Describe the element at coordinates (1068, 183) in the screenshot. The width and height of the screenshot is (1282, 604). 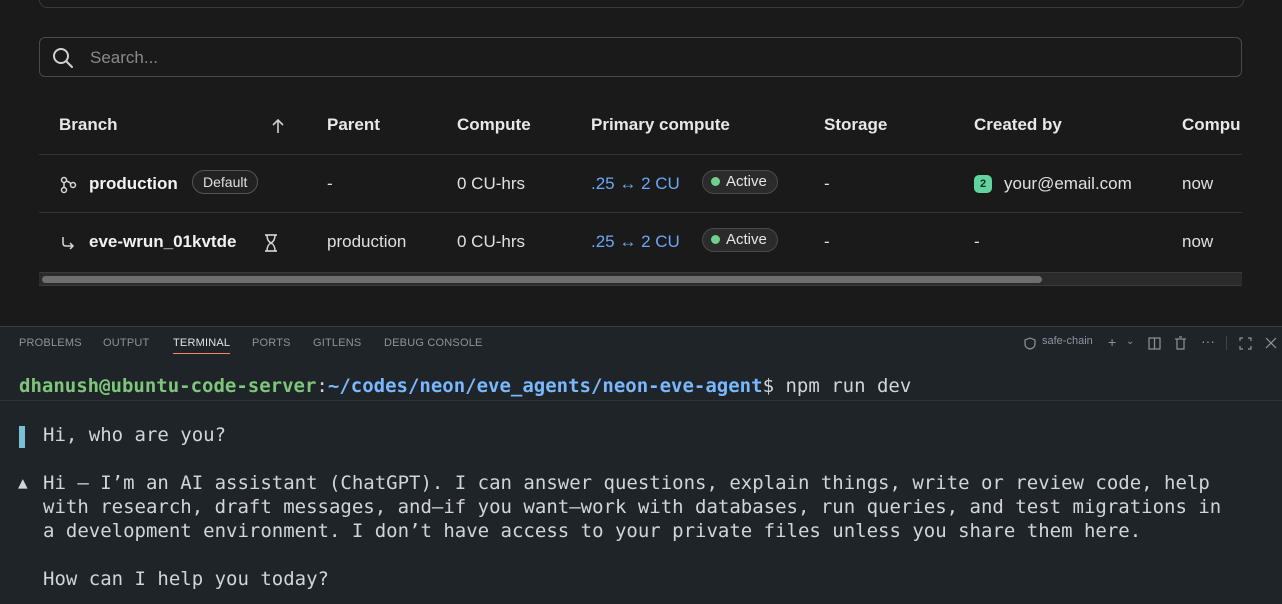
I see `created-by-value: your@email.com` at that location.